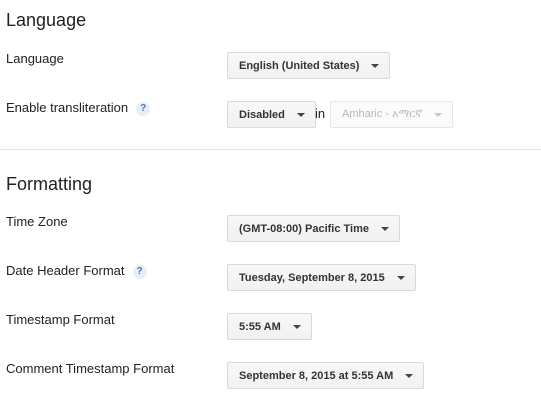 The width and height of the screenshot is (541, 410). I want to click on transliteration-label-row: Enable transliteration?, so click(78, 108).